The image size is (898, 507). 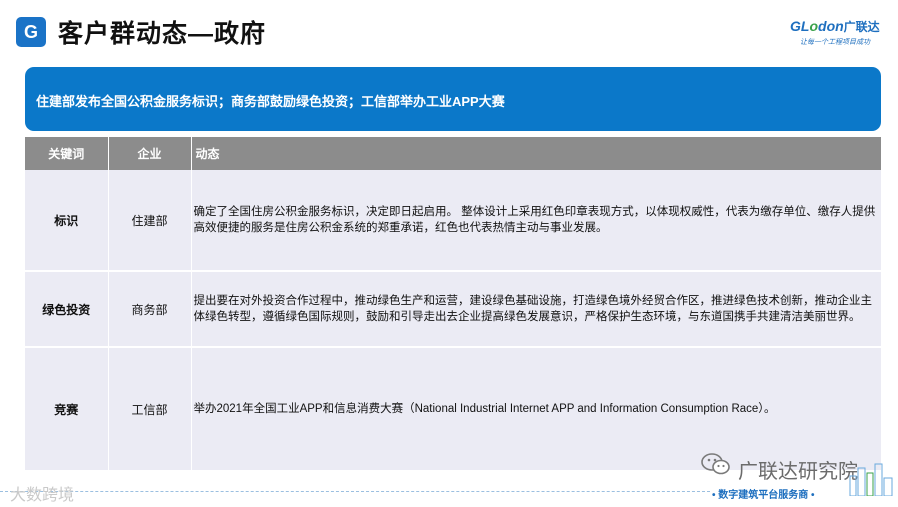 I want to click on summary-banner: 住建部发布全国公积金服务标识；商务部鼓励绿色投资；工信部举办工业APP大赛, so click(x=453, y=99).